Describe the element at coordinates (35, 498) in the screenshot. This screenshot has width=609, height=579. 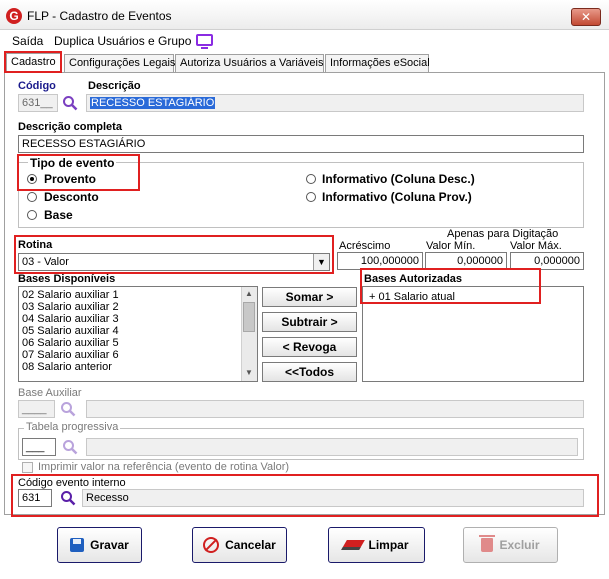
I see `codigo-interno-field: 631` at that location.